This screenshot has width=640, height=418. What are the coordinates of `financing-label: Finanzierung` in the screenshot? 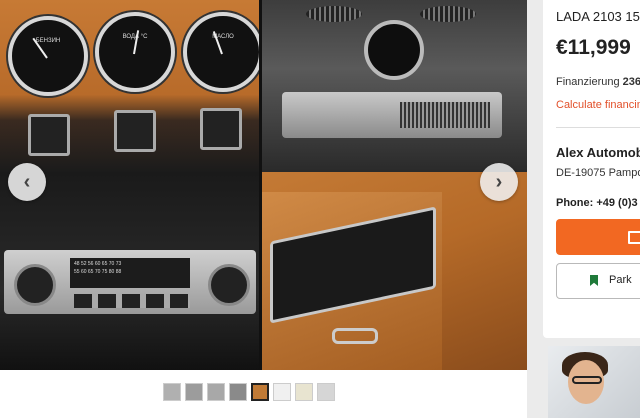 It's located at (588, 82).